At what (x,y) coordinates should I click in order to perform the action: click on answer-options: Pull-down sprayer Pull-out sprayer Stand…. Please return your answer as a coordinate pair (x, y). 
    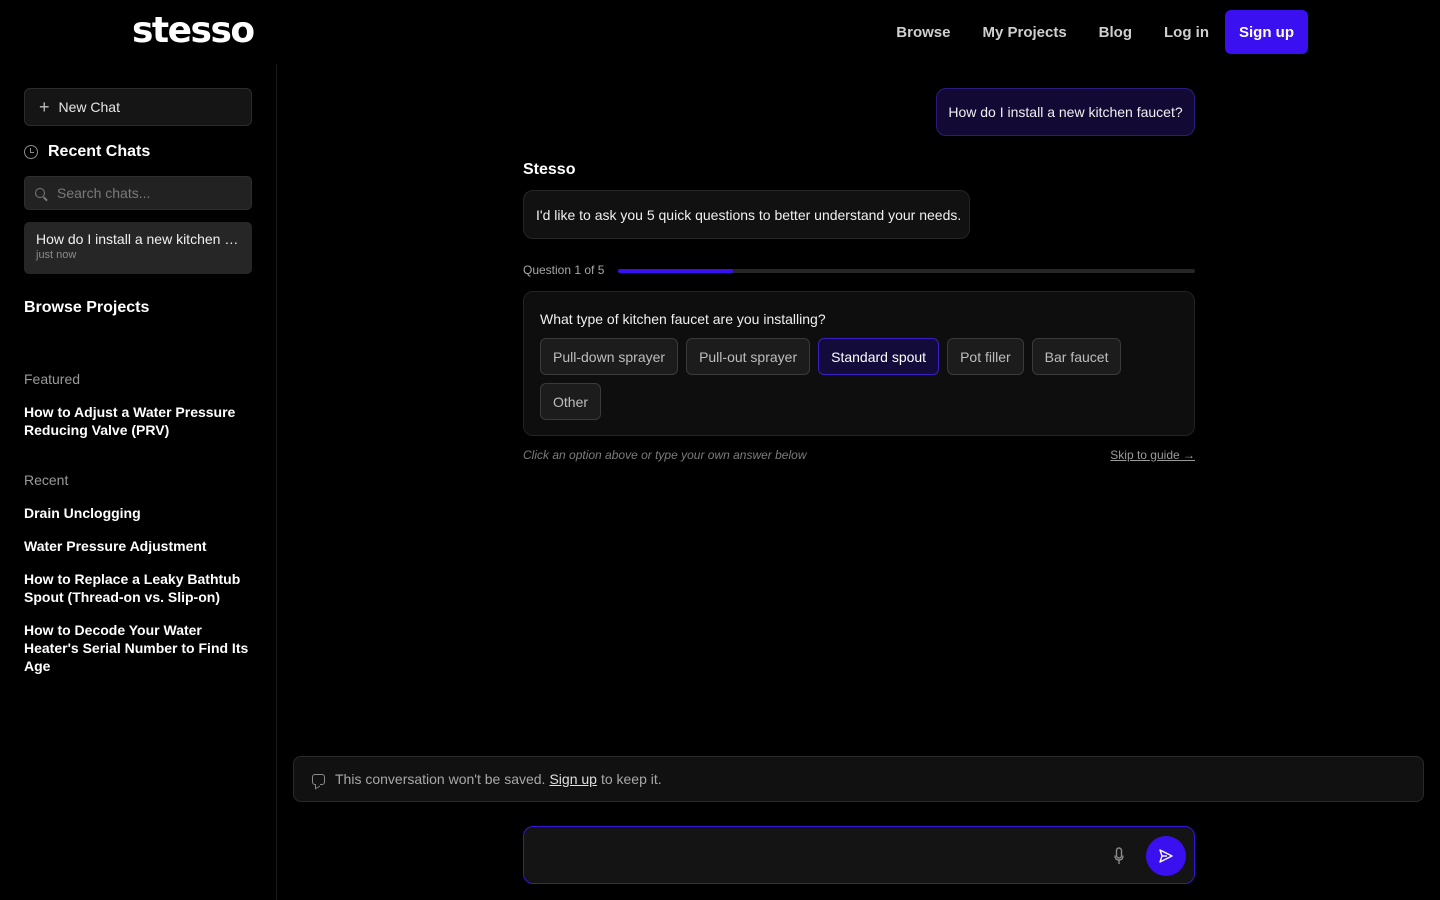
    Looking at the image, I should click on (860, 383).